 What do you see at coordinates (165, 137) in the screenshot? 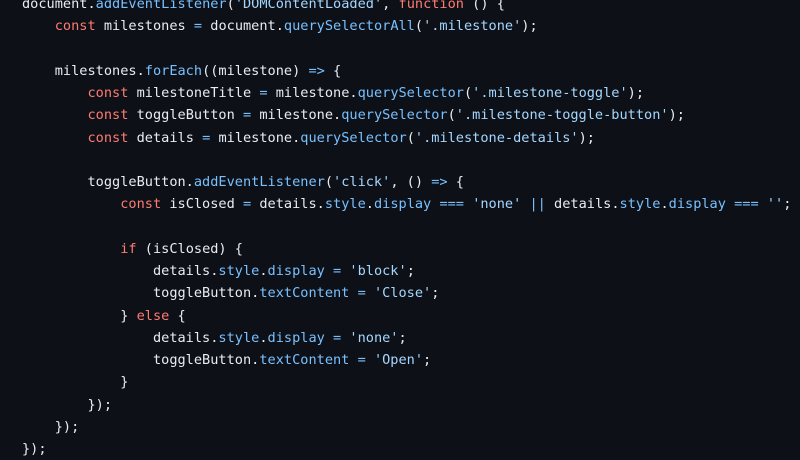
I see `code-token-plain: details` at bounding box center [165, 137].